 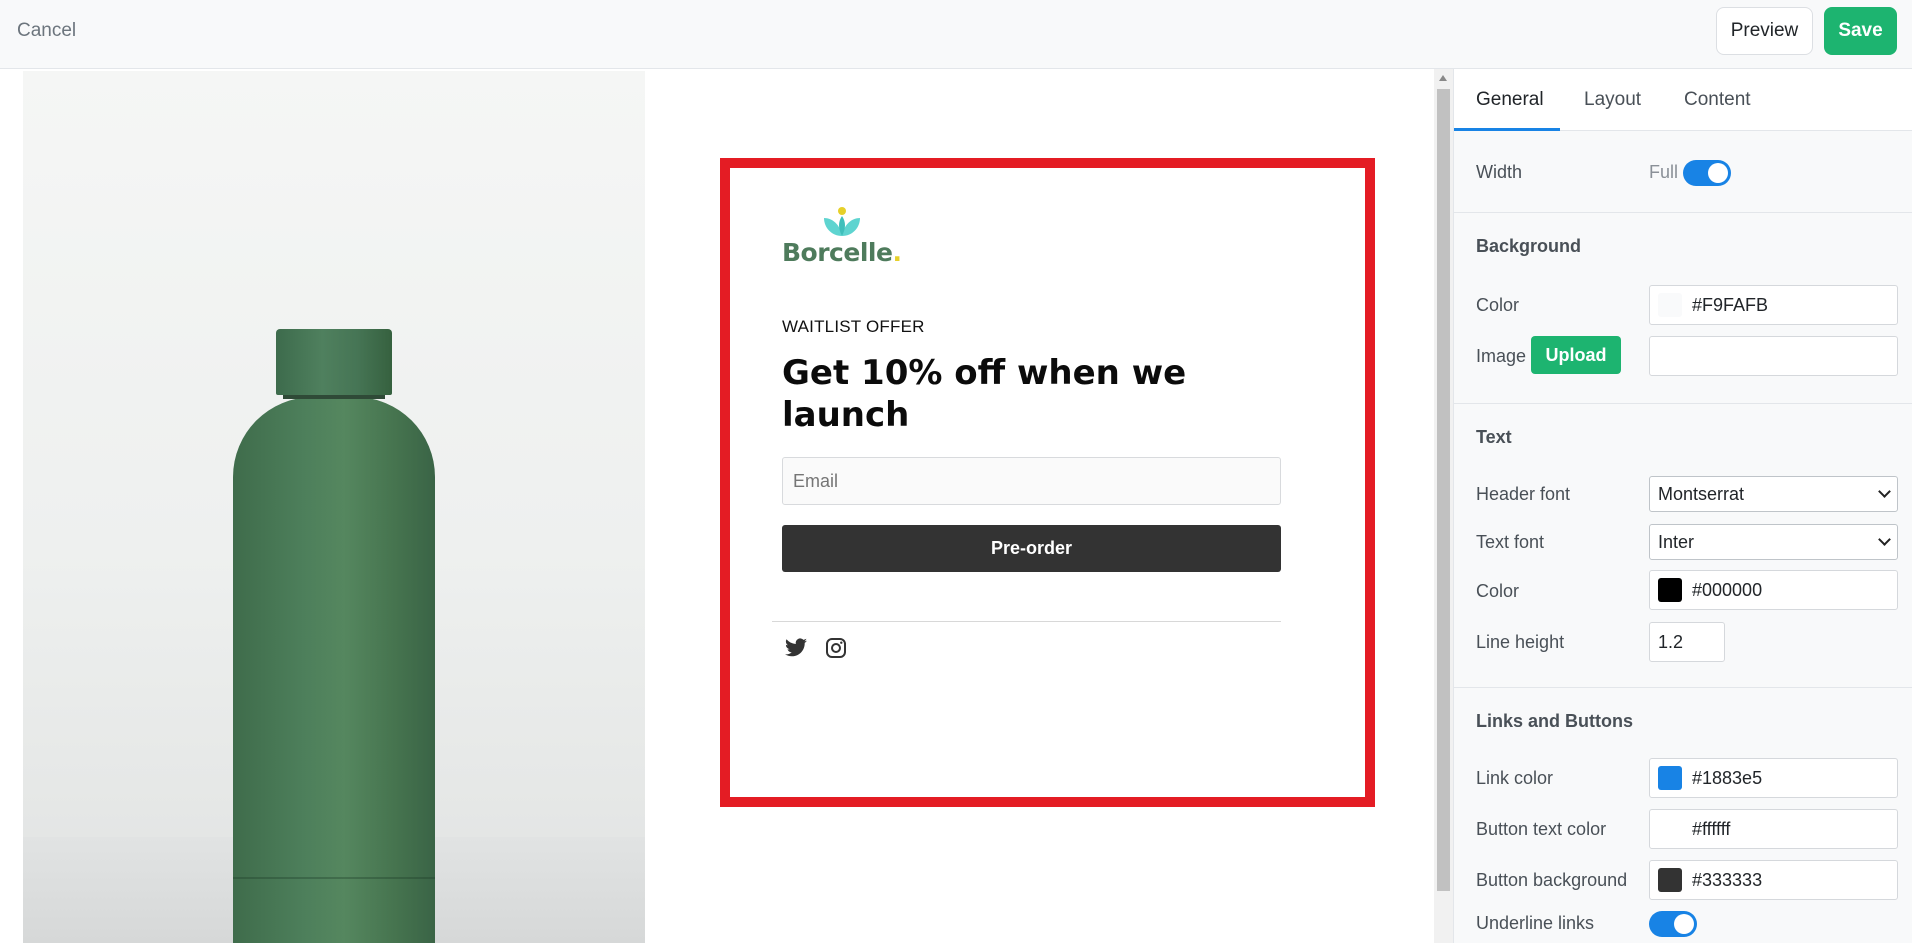 I want to click on text-color-value: #000000, so click(x=1727, y=589).